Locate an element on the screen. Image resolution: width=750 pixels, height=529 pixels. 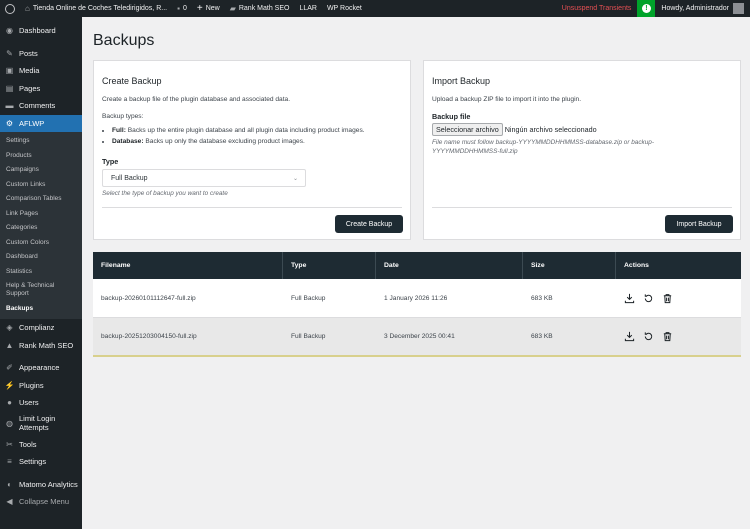
submenu-categories: Categories is located at coordinates (41, 228).